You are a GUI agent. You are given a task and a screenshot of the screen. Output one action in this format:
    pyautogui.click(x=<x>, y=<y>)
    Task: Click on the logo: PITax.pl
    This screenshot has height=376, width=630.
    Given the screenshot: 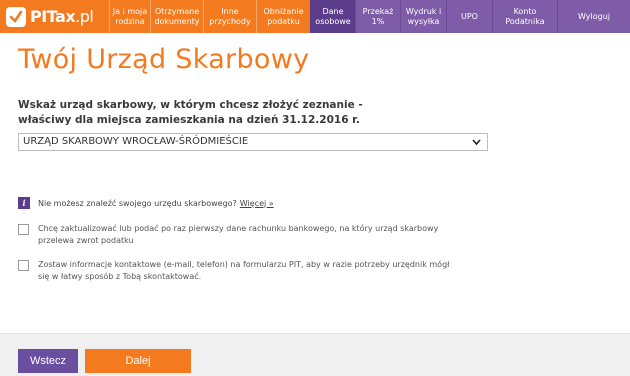 What is the action you would take?
    pyautogui.click(x=54, y=16)
    